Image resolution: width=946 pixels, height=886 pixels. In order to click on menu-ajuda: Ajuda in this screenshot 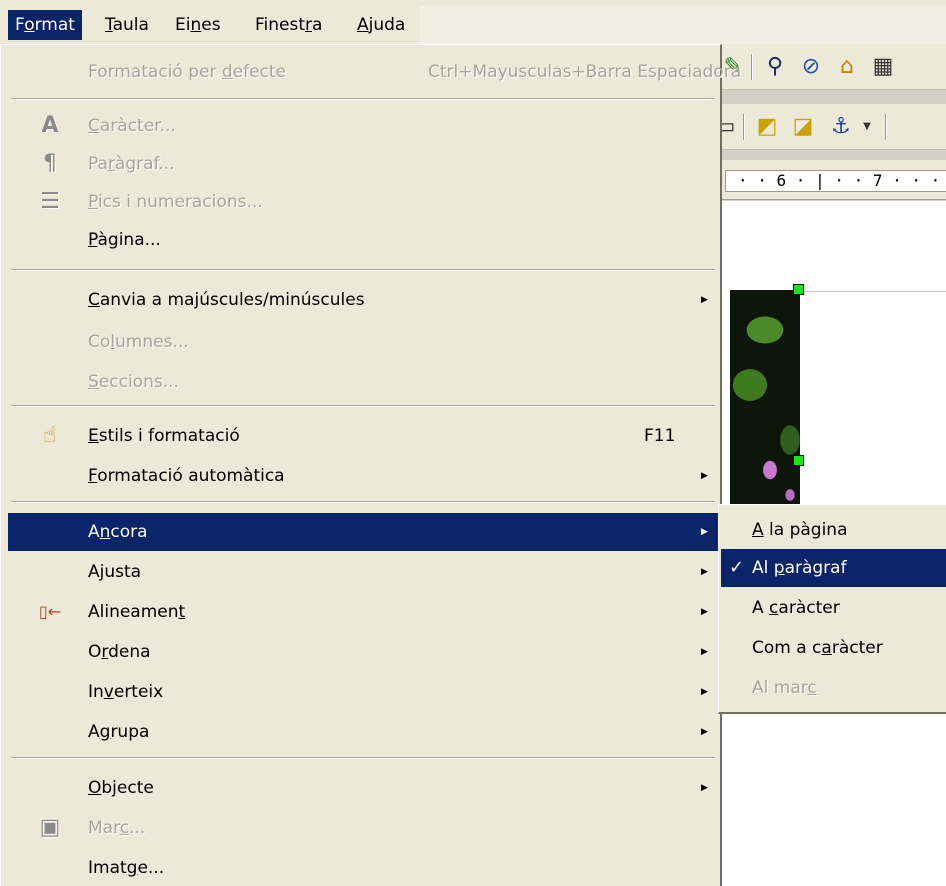, I will do `click(381, 25)`.